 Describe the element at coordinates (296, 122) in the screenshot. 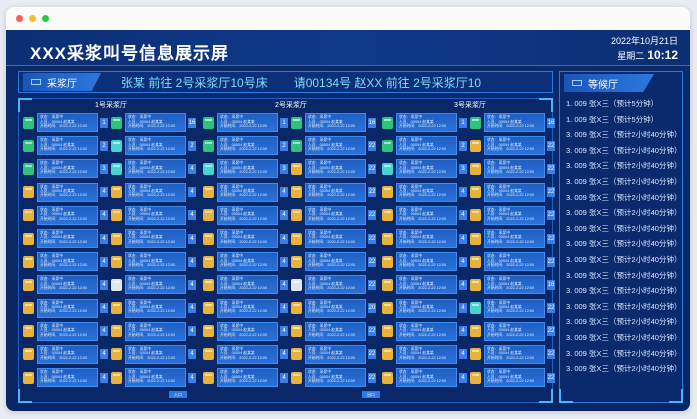

I see `plasma-bag-icon` at that location.